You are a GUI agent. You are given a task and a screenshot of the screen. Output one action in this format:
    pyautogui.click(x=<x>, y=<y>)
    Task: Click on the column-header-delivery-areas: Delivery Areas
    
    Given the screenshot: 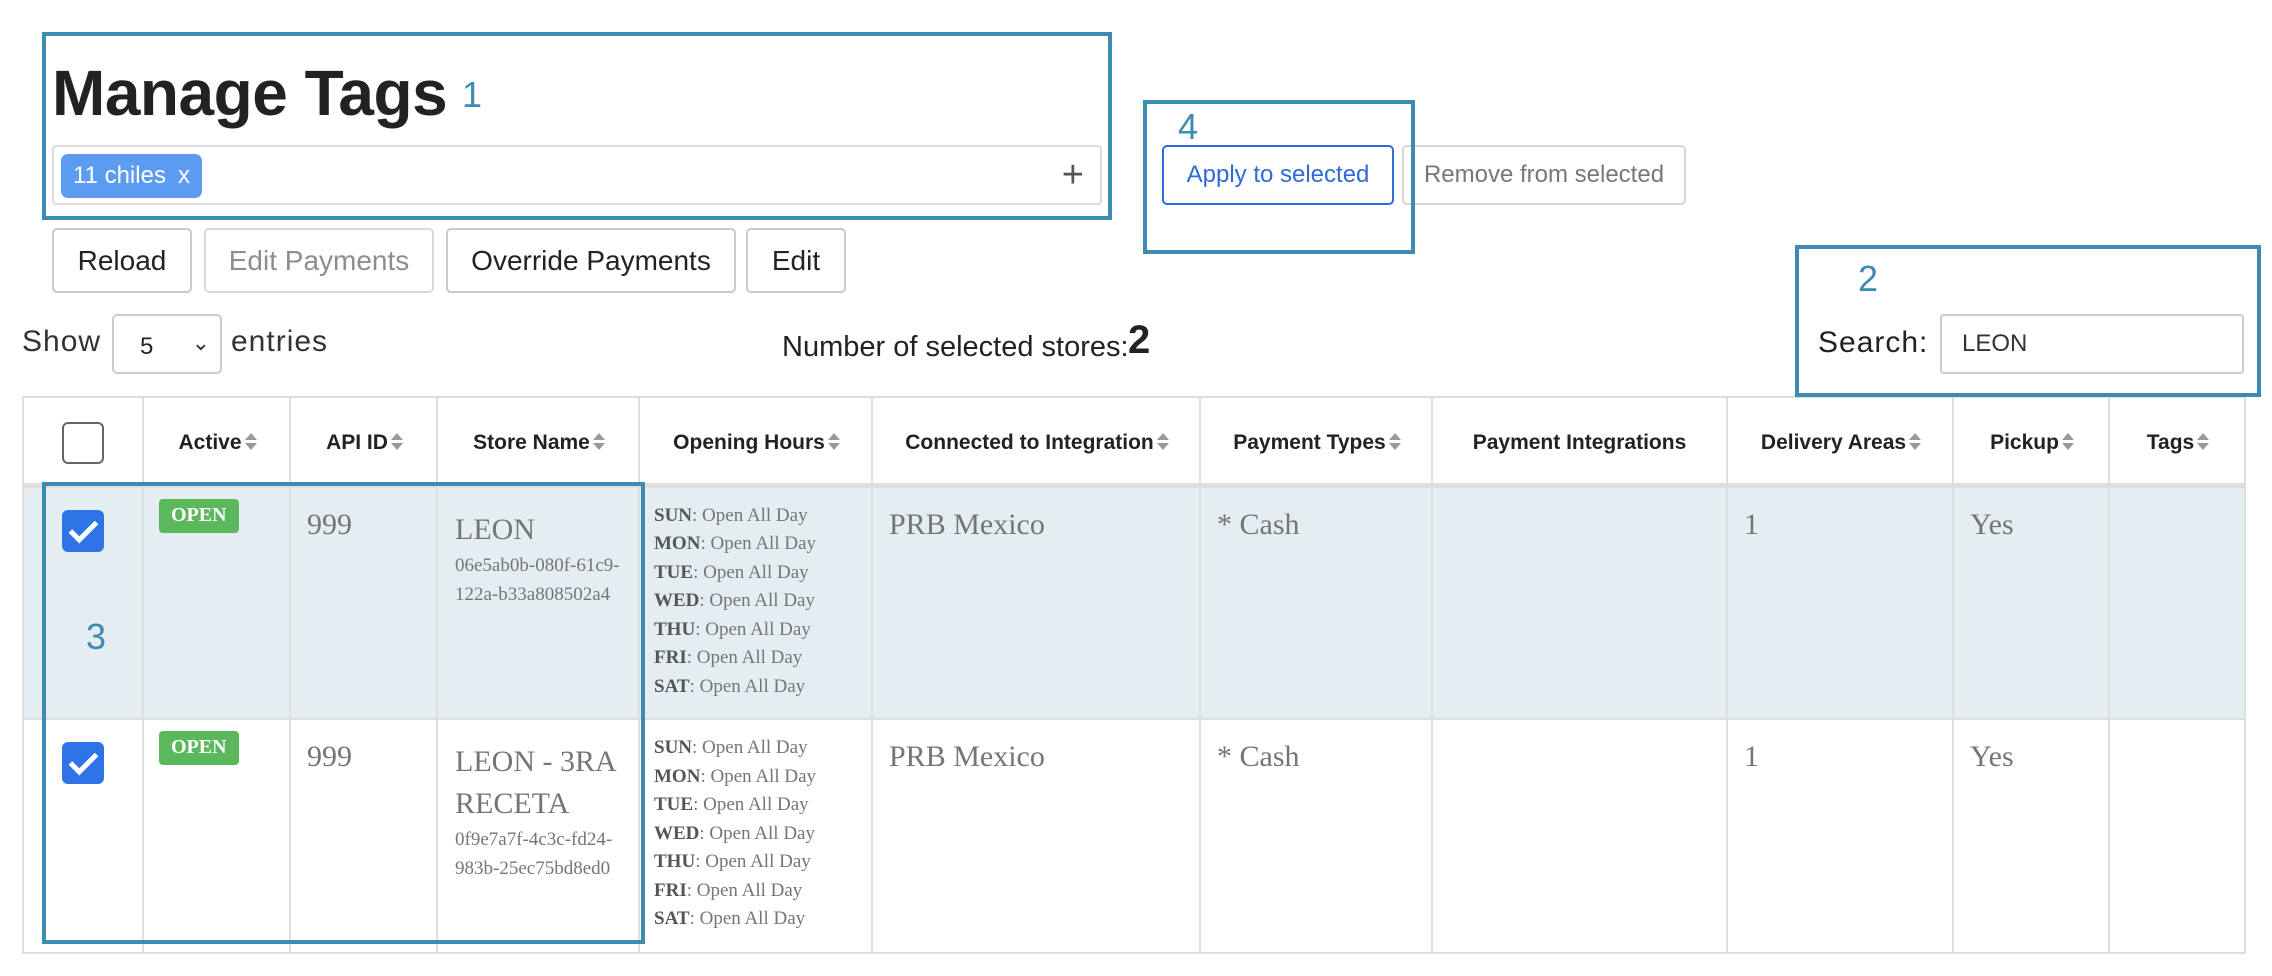 What is the action you would take?
    pyautogui.click(x=1840, y=442)
    